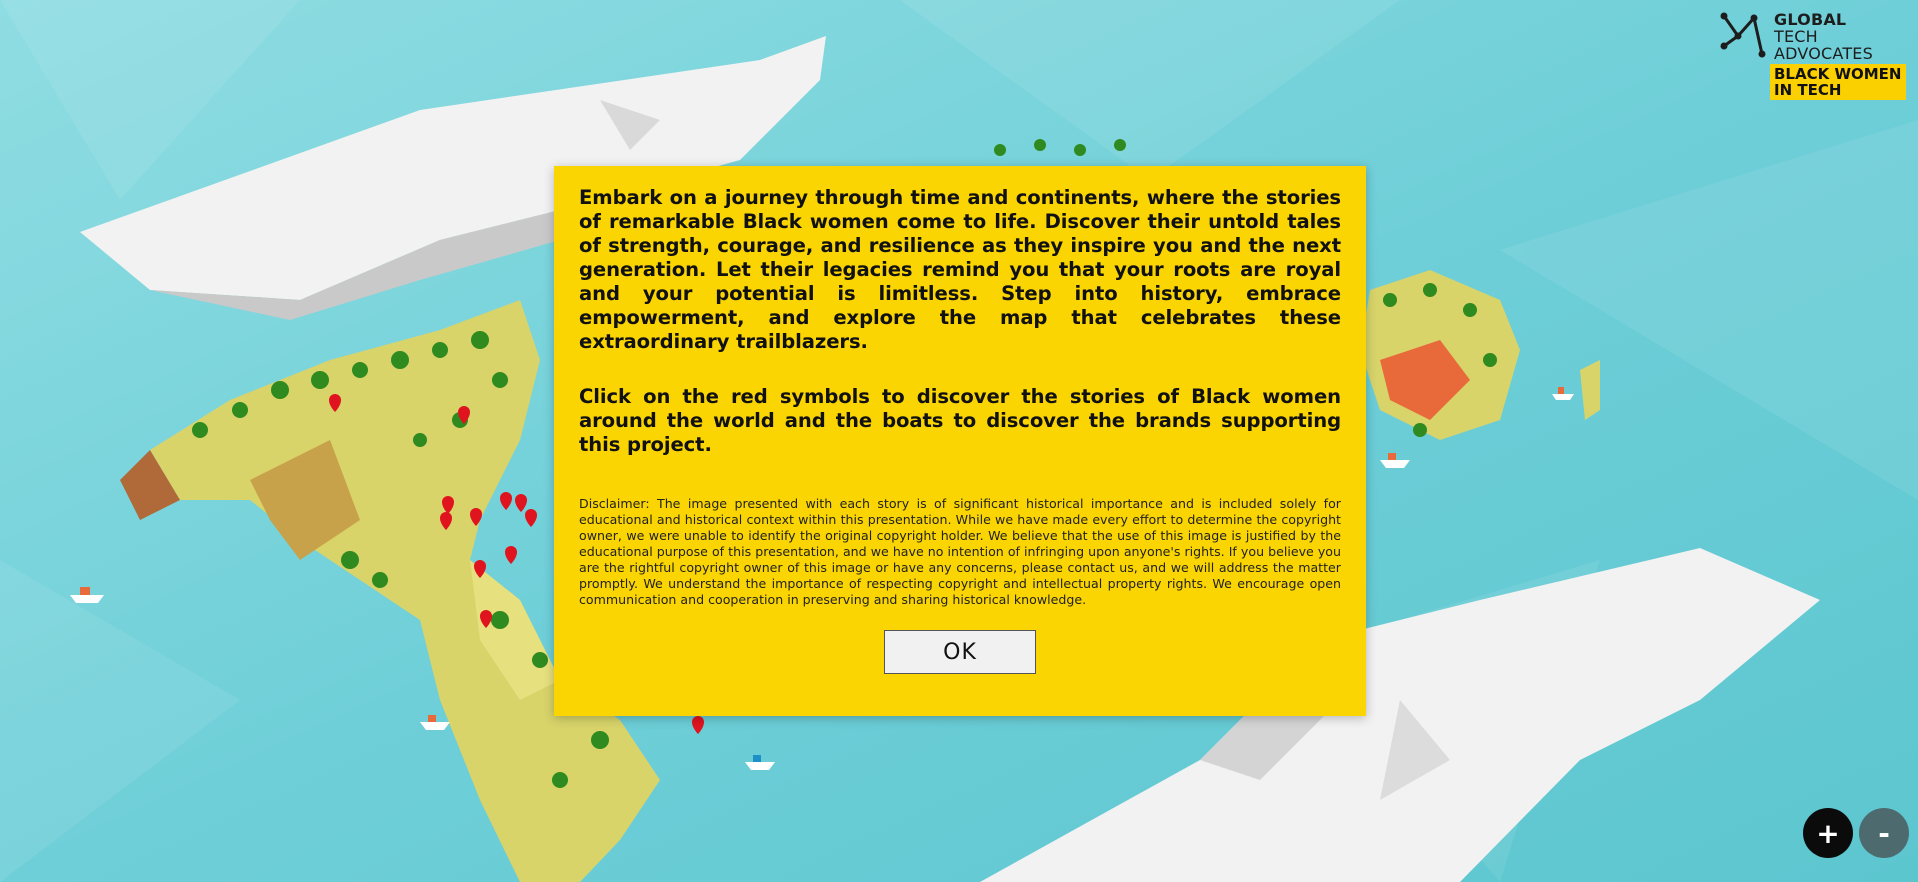  I want to click on ok-button: OK, so click(960, 652).